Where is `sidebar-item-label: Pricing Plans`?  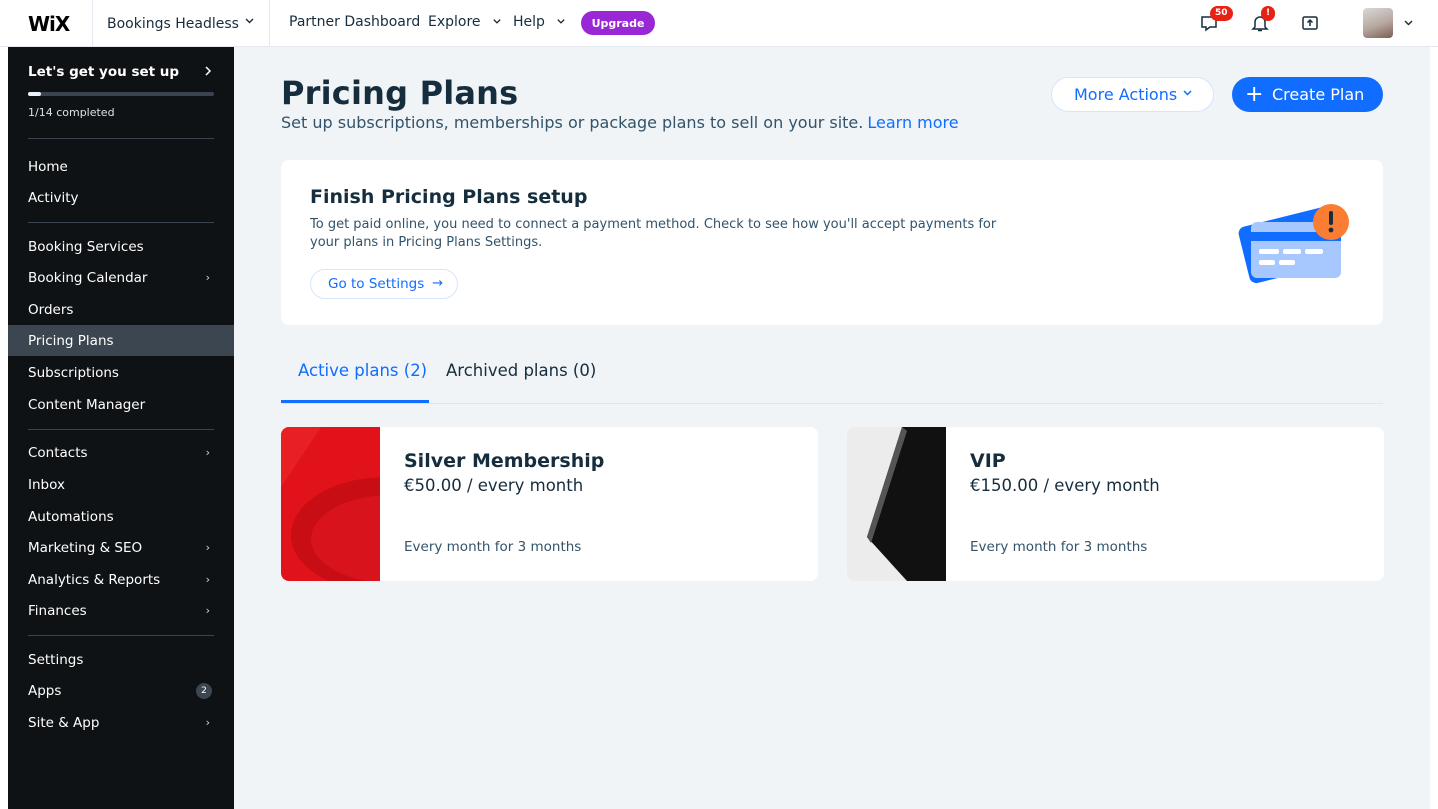
sidebar-item-label: Pricing Plans is located at coordinates (71, 340).